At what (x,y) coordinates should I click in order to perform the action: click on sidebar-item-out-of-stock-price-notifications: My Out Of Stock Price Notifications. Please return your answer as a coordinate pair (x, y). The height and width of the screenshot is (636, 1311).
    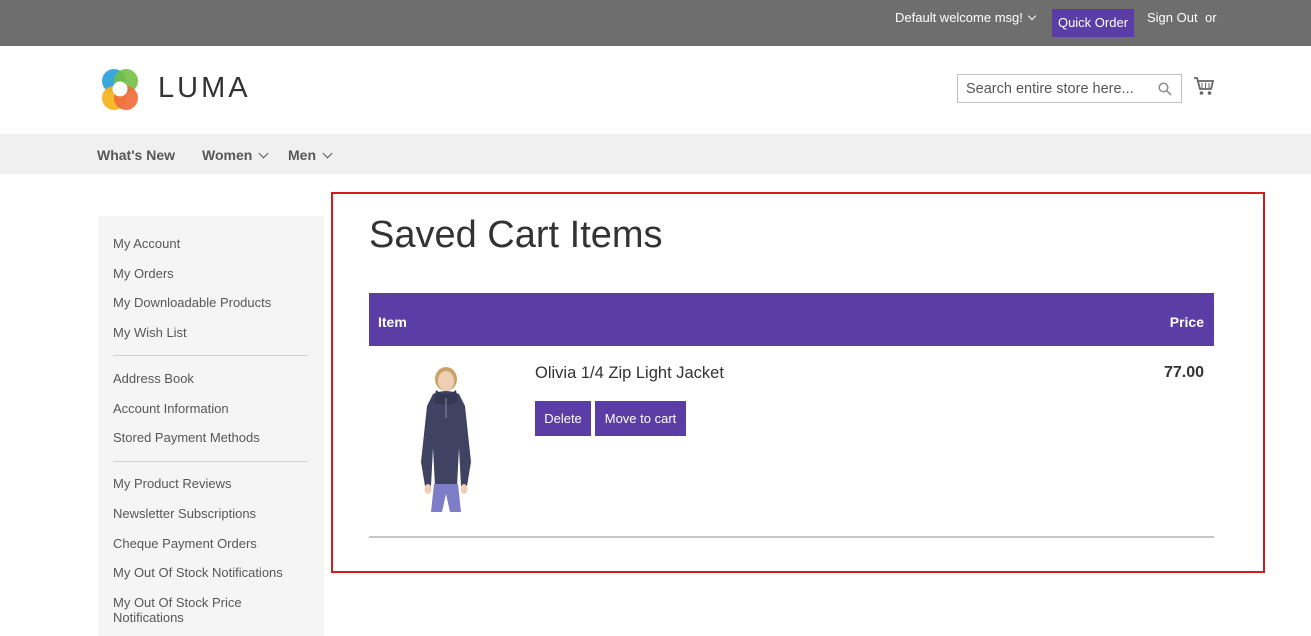
    Looking at the image, I should click on (177, 610).